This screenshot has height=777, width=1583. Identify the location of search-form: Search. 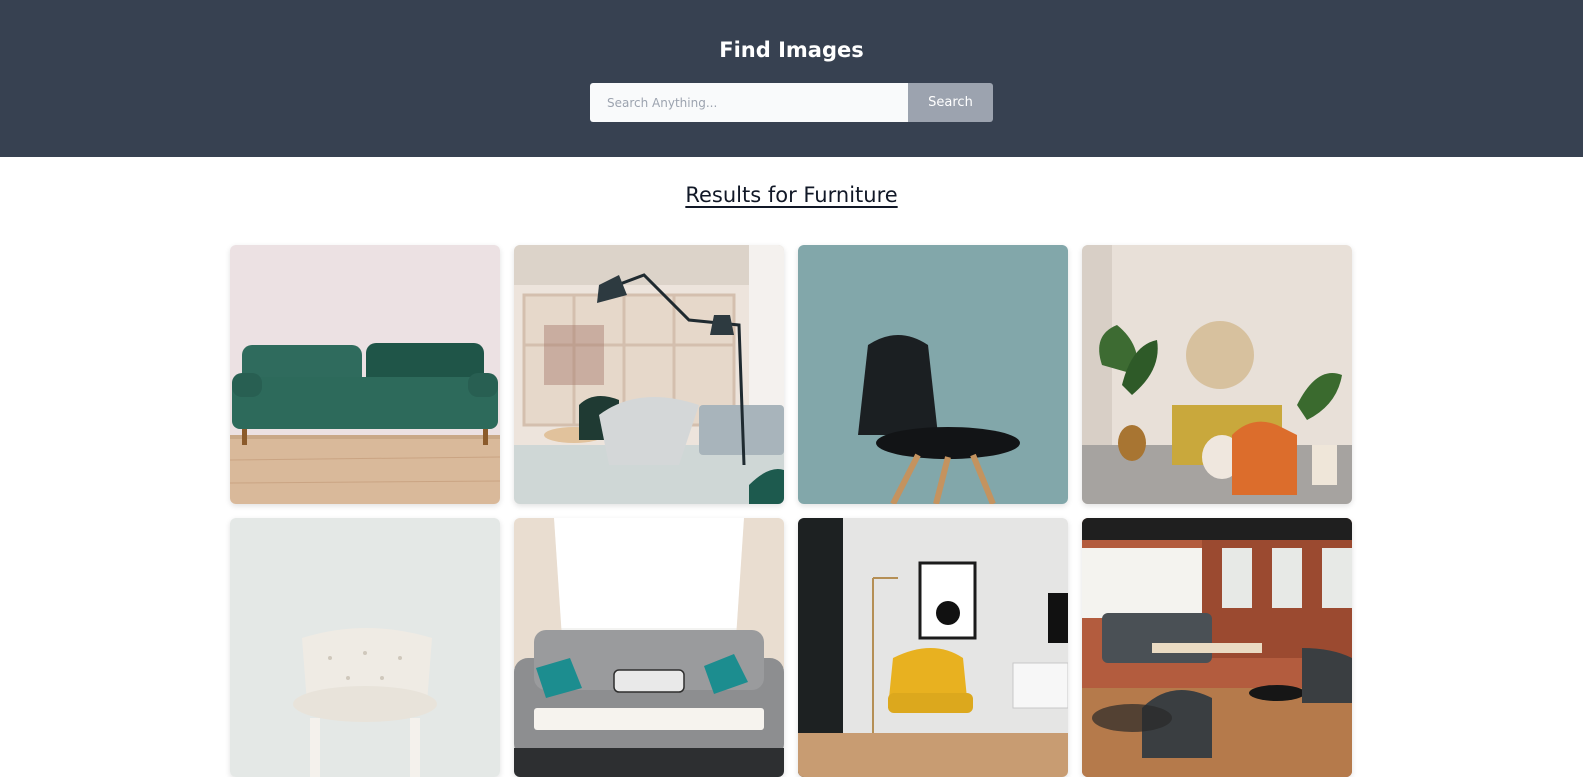
(791, 102).